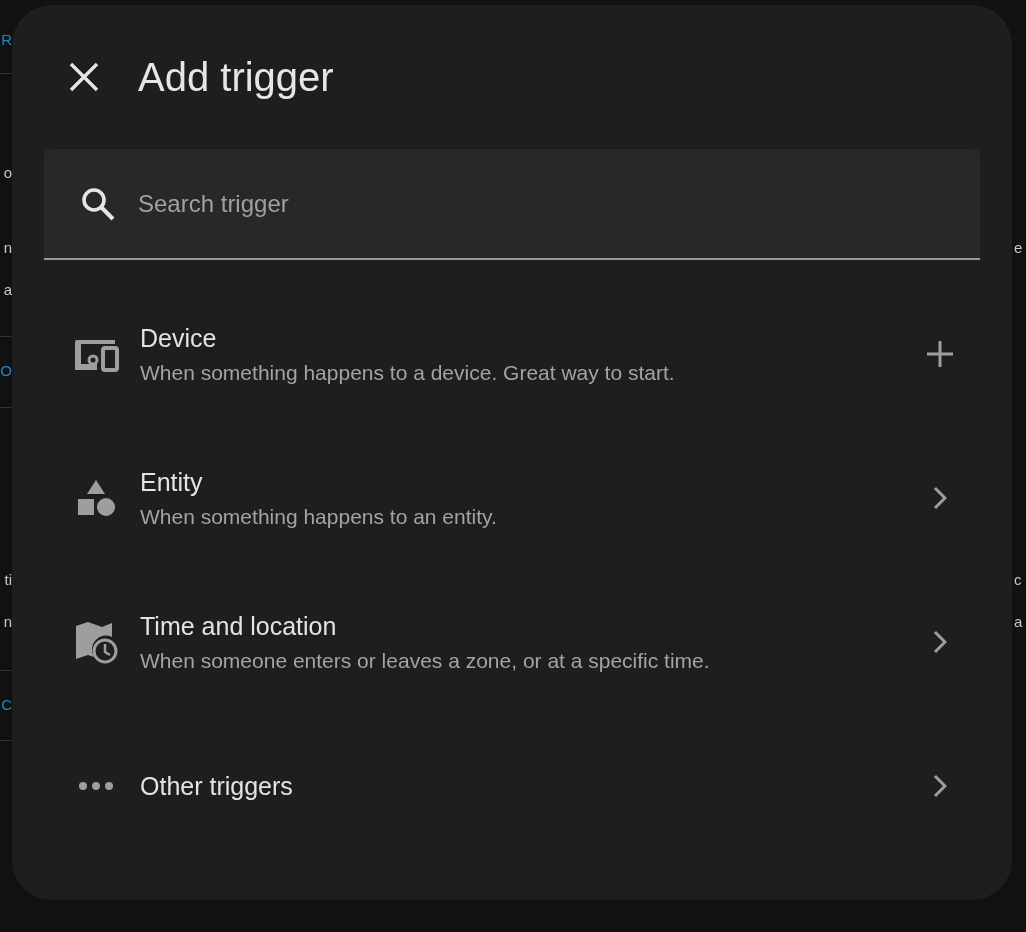  Describe the element at coordinates (940, 354) in the screenshot. I see `plus-icon` at that location.